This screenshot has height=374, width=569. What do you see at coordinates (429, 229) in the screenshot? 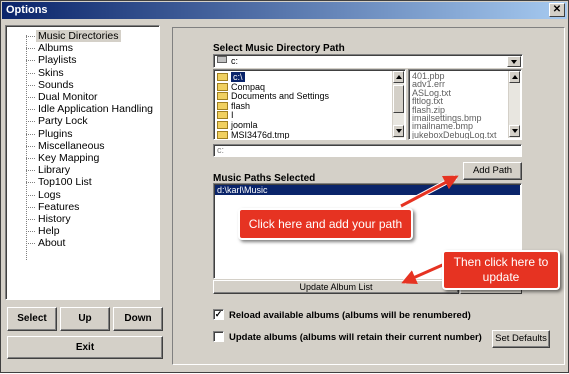
I see `annotation-arrows` at bounding box center [429, 229].